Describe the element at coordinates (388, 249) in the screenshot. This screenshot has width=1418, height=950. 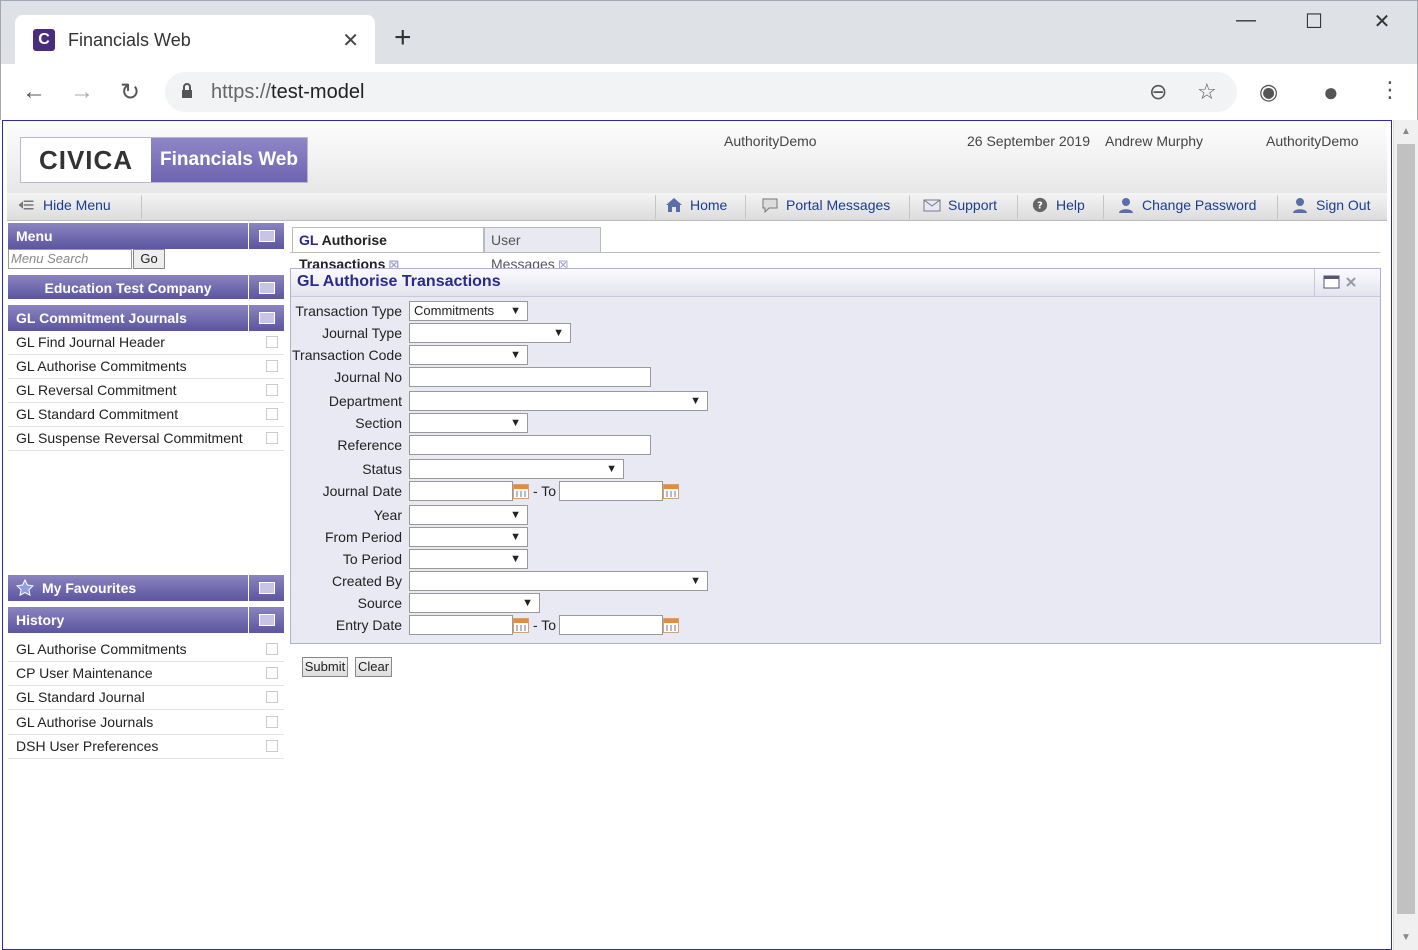
I see `tab-gl-authorise-transactions: GL Authorise Transactions ⊠` at that location.